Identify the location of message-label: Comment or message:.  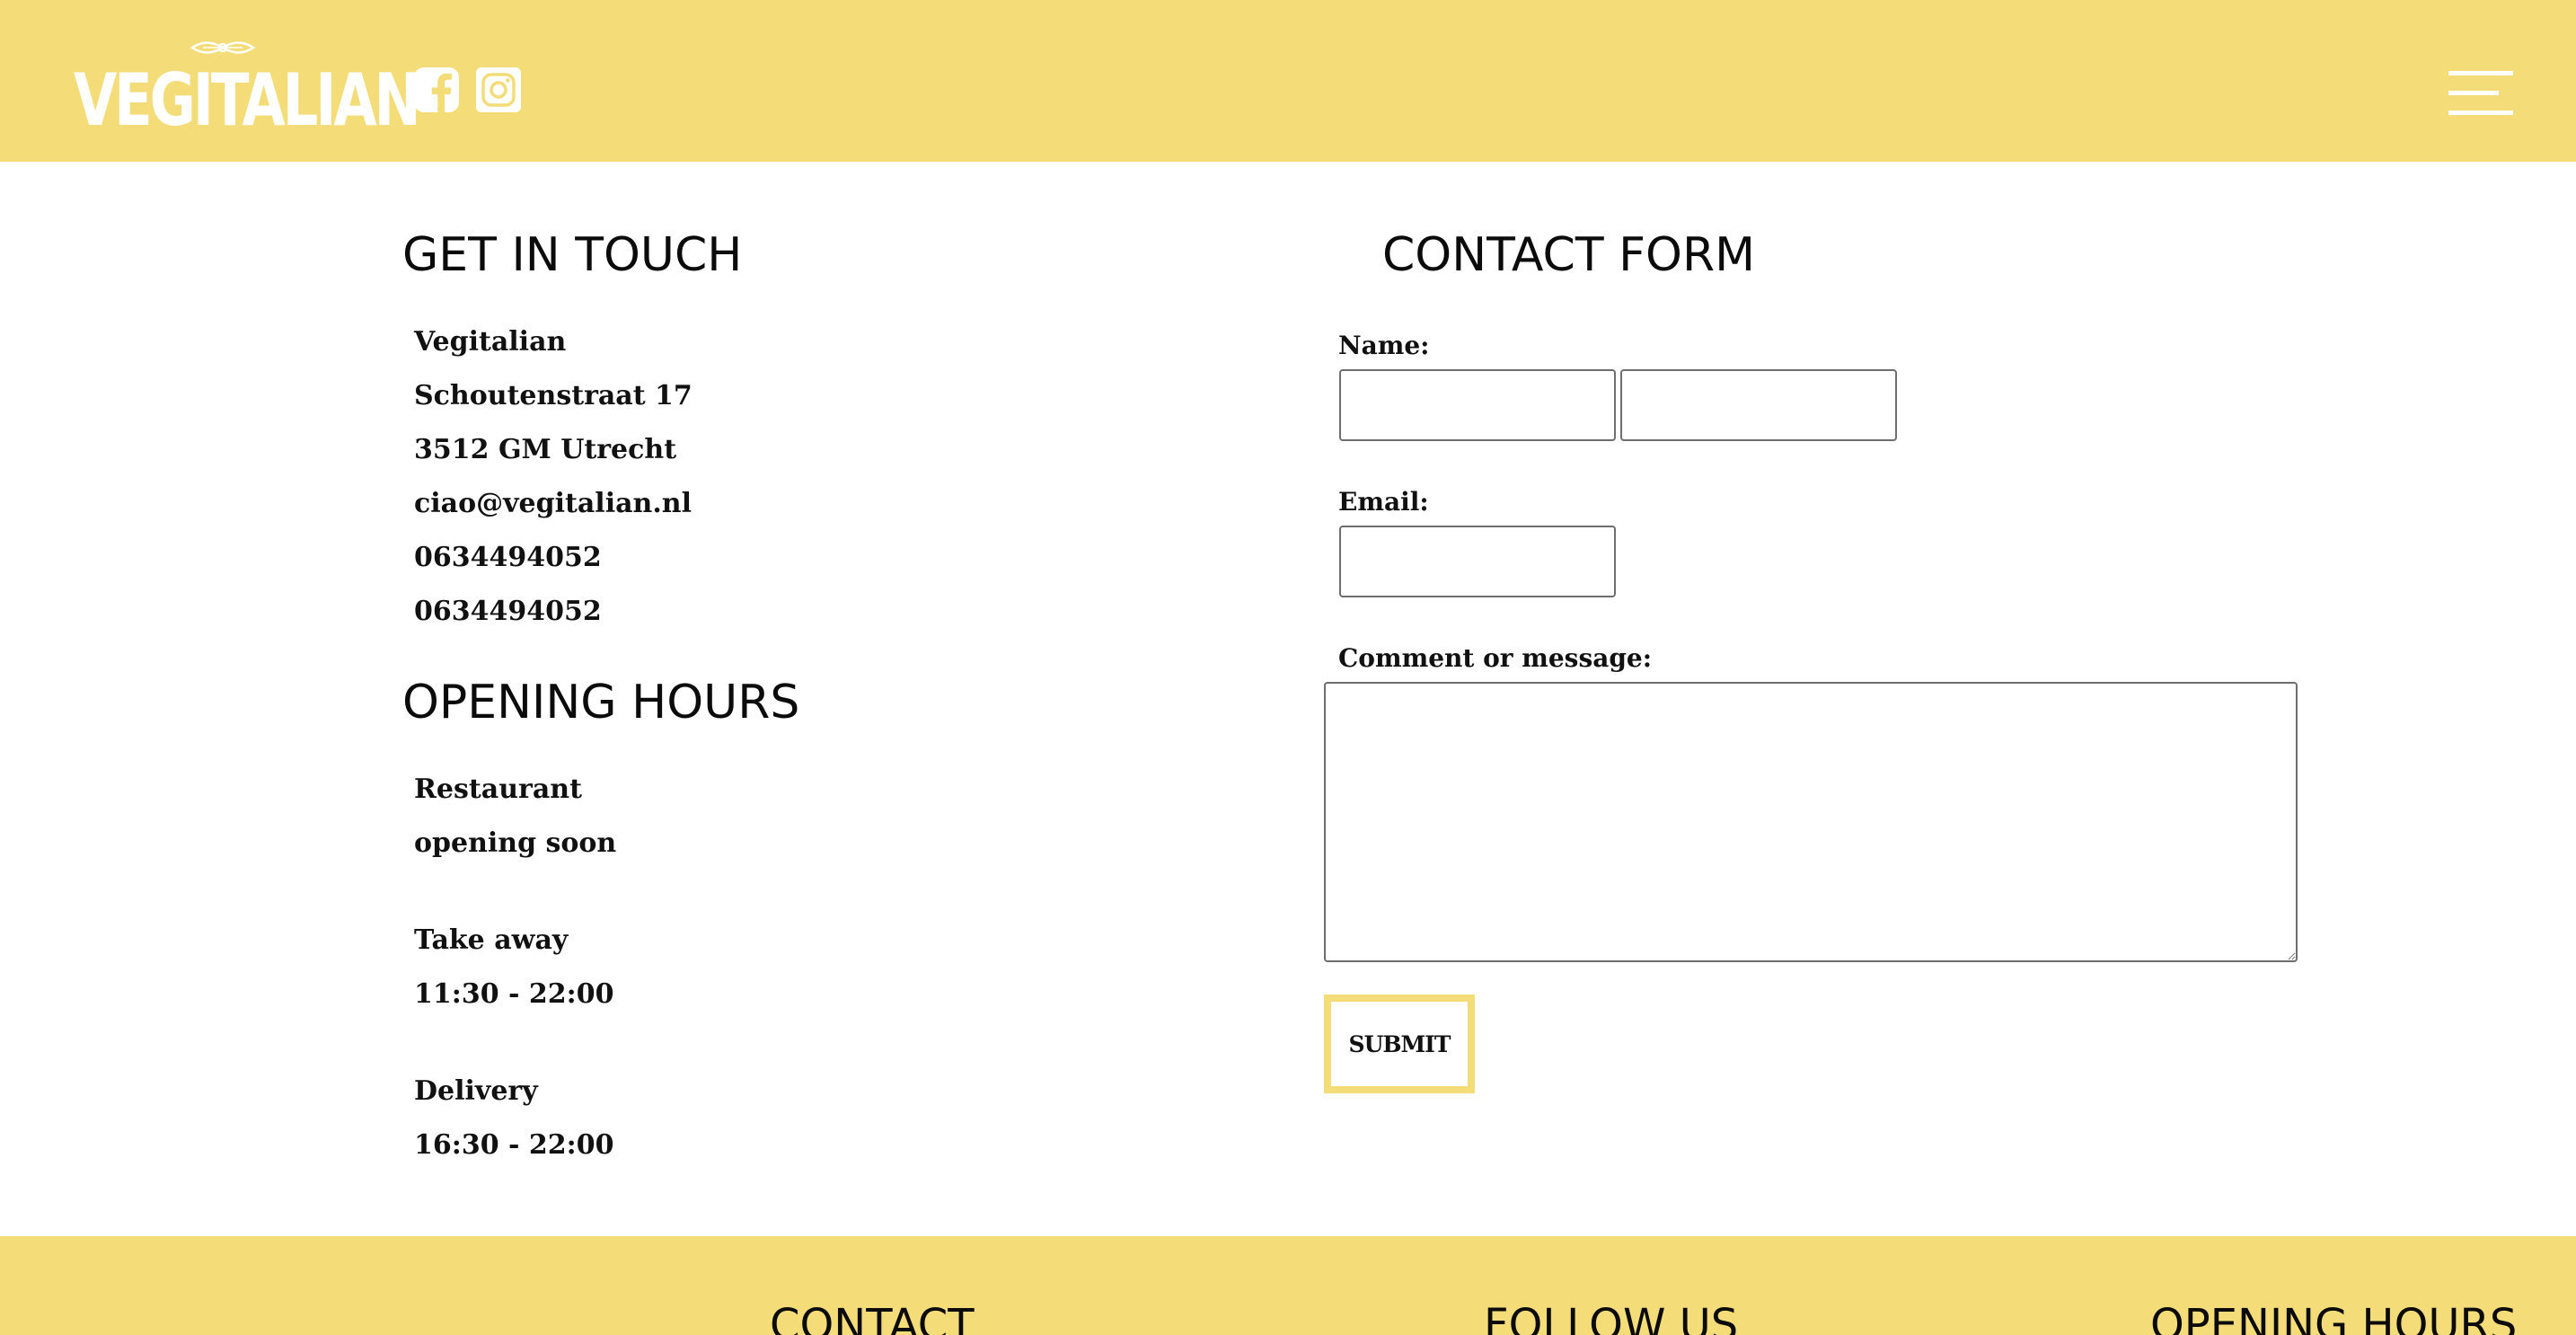
(1495, 658).